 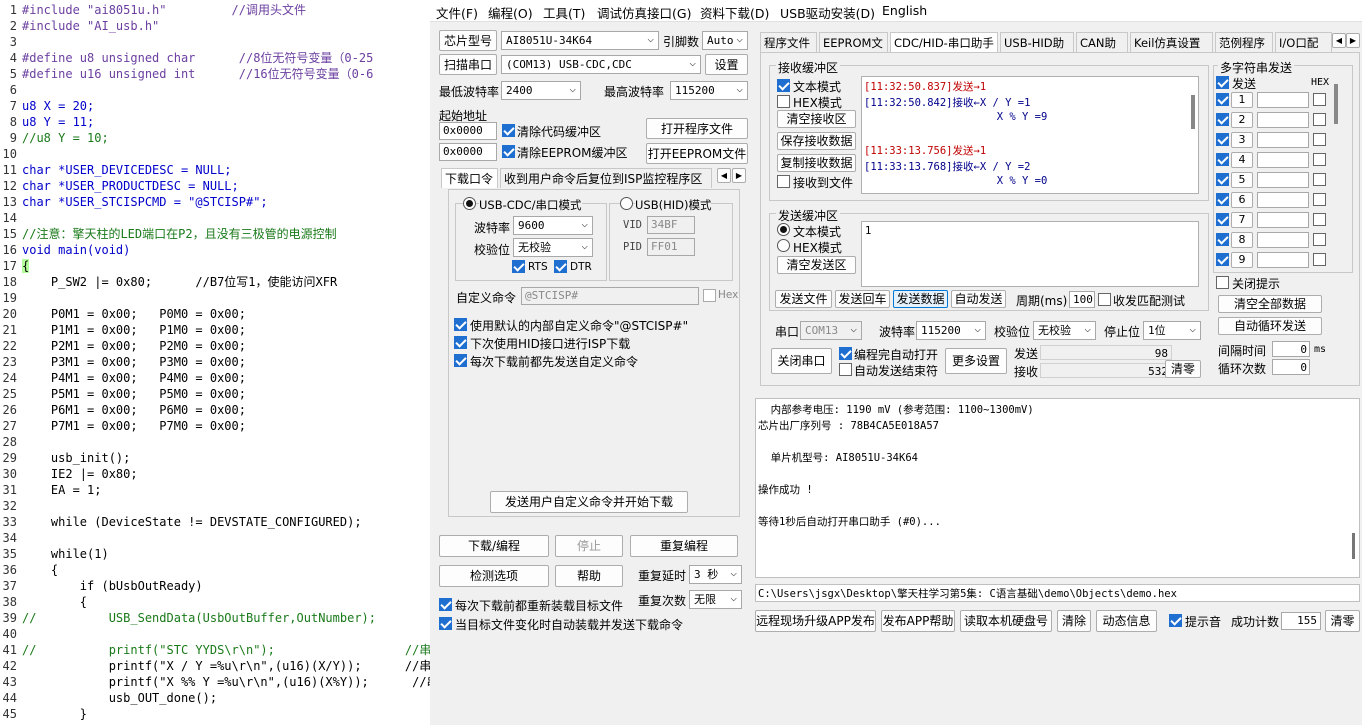 I want to click on code-line: 7 u8 X = 20;, so click(x=215, y=106).